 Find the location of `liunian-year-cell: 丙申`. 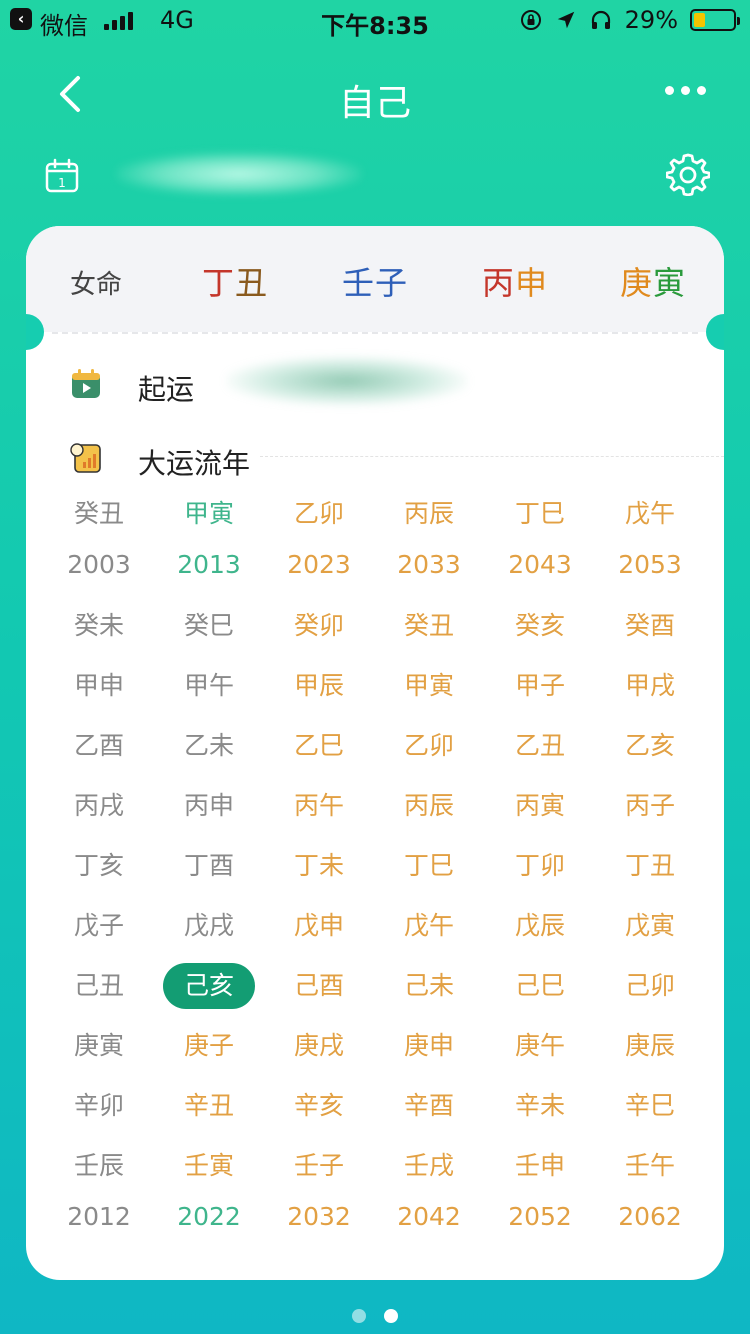

liunian-year-cell: 丙申 is located at coordinates (209, 806).